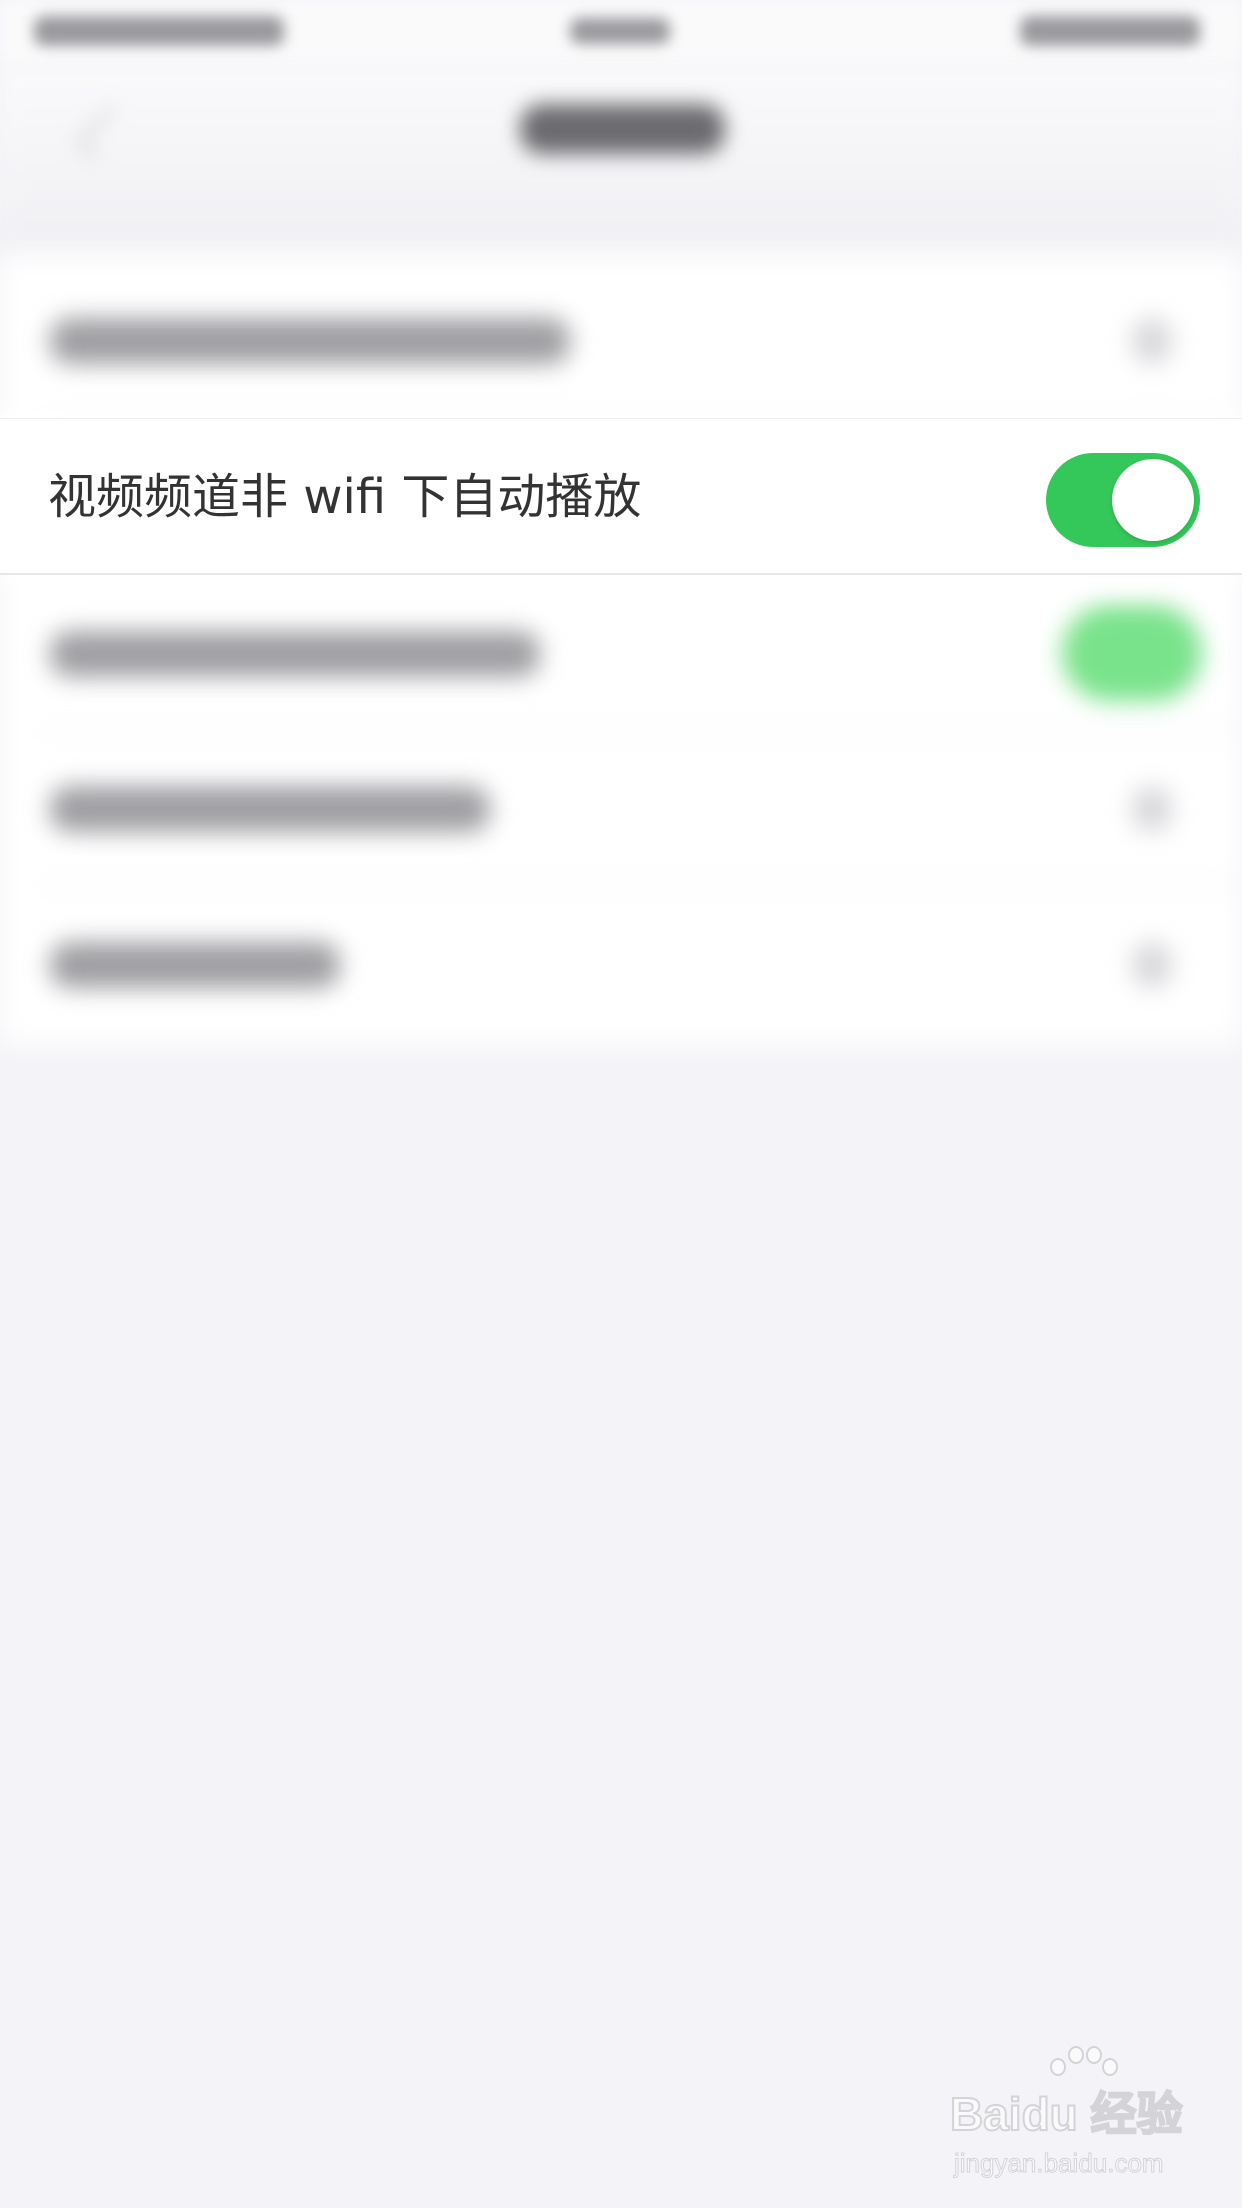  I want to click on autoplay-label: 视频频道非 wifi 下自动播放, so click(345, 497).